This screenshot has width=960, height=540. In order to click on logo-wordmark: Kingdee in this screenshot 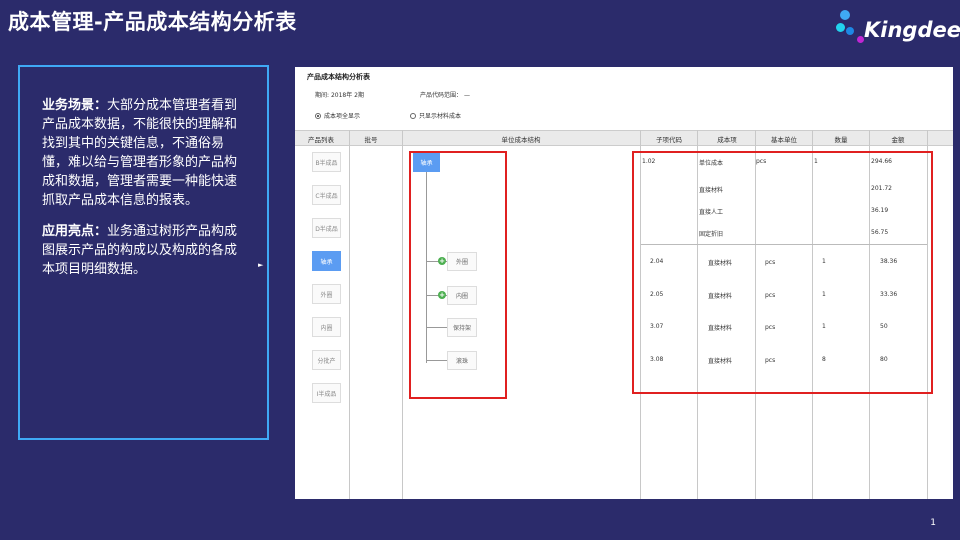, I will do `click(912, 30)`.